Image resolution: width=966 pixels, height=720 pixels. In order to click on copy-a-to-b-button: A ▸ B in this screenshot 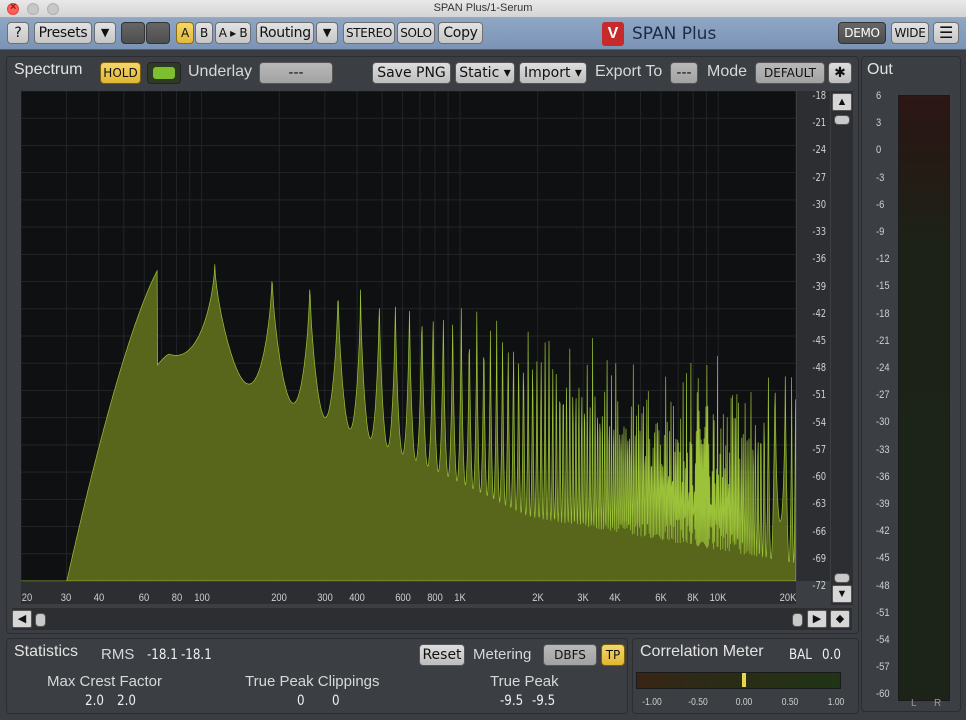, I will do `click(233, 33)`.